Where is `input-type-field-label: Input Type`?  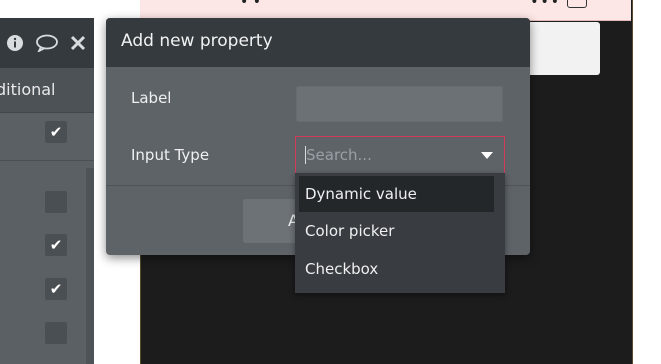 input-type-field-label: Input Type is located at coordinates (170, 155).